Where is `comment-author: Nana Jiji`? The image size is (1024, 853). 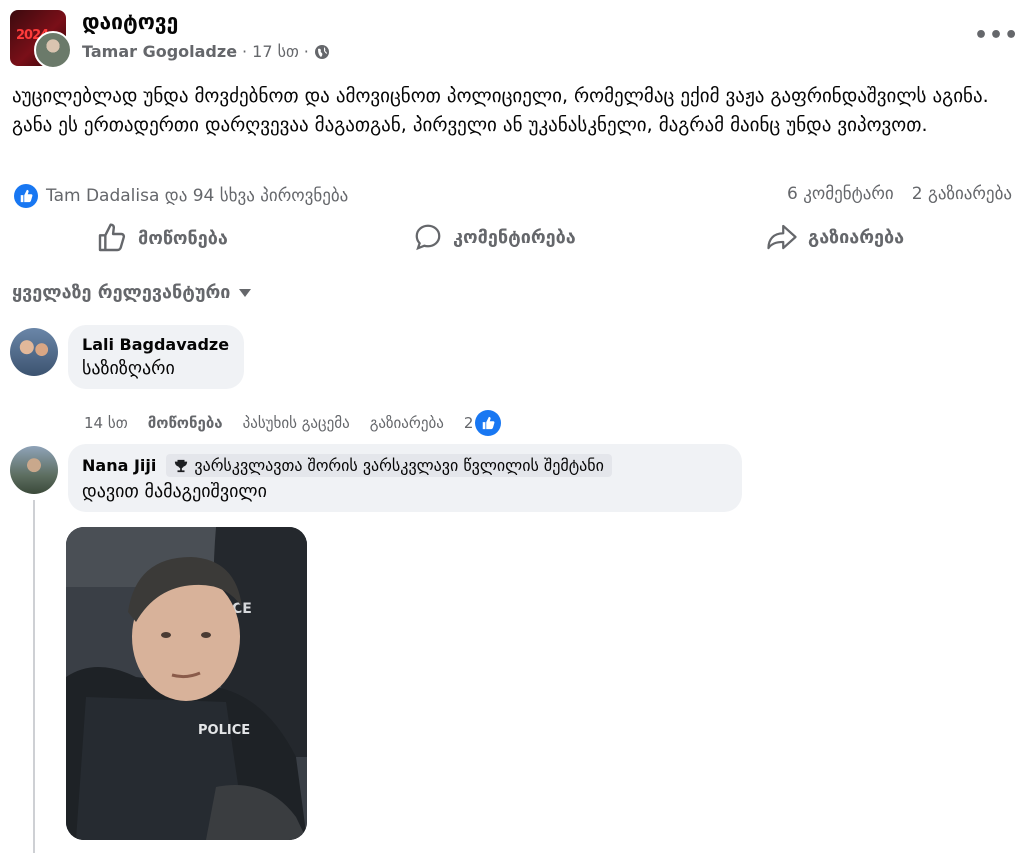
comment-author: Nana Jiji is located at coordinates (119, 465).